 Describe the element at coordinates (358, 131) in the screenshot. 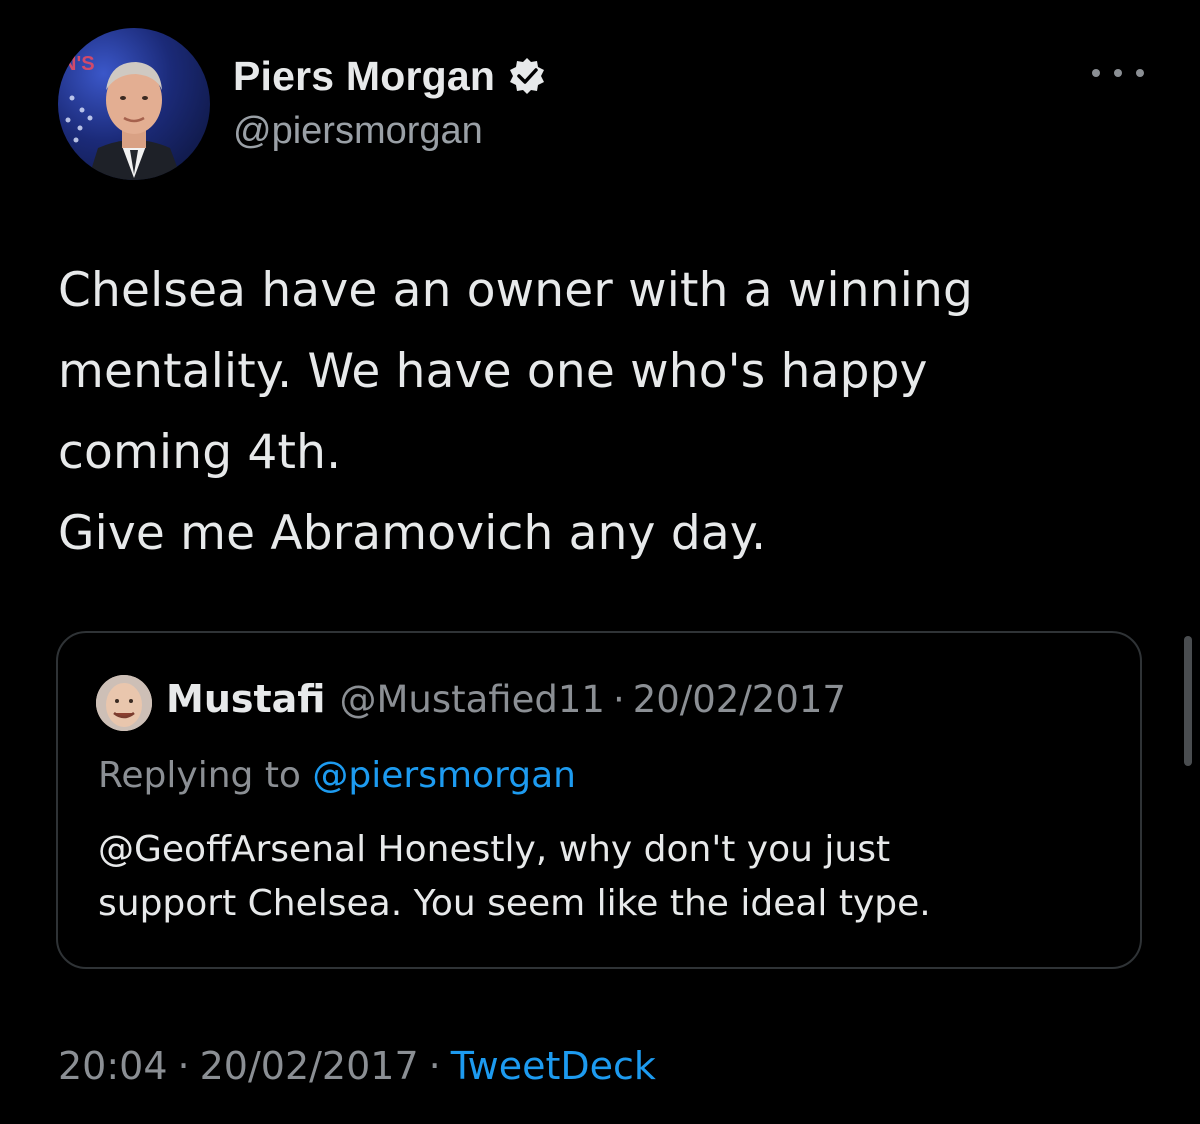

I see `author-handle: @piersmorgan` at that location.